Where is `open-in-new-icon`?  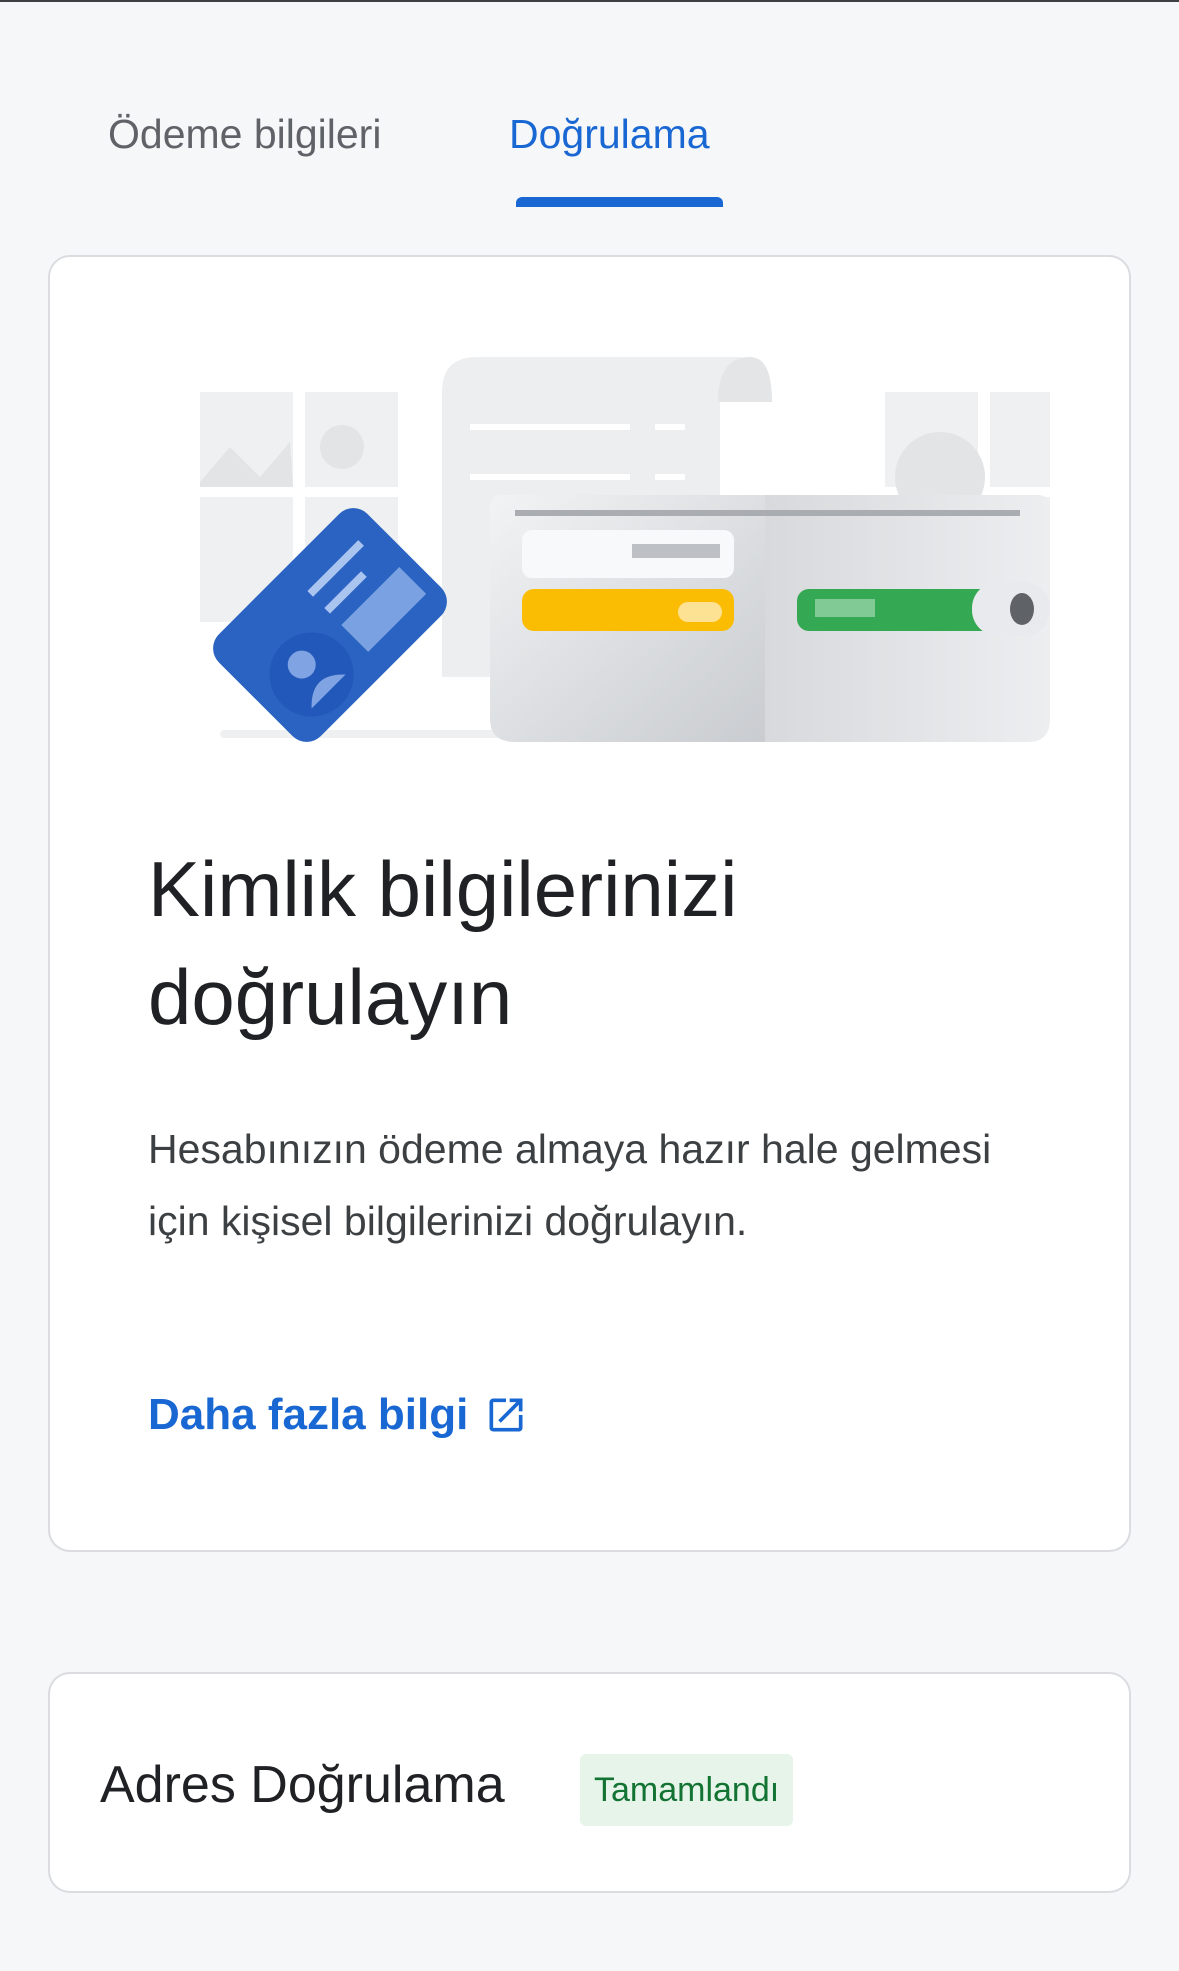
open-in-new-icon is located at coordinates (506, 1415).